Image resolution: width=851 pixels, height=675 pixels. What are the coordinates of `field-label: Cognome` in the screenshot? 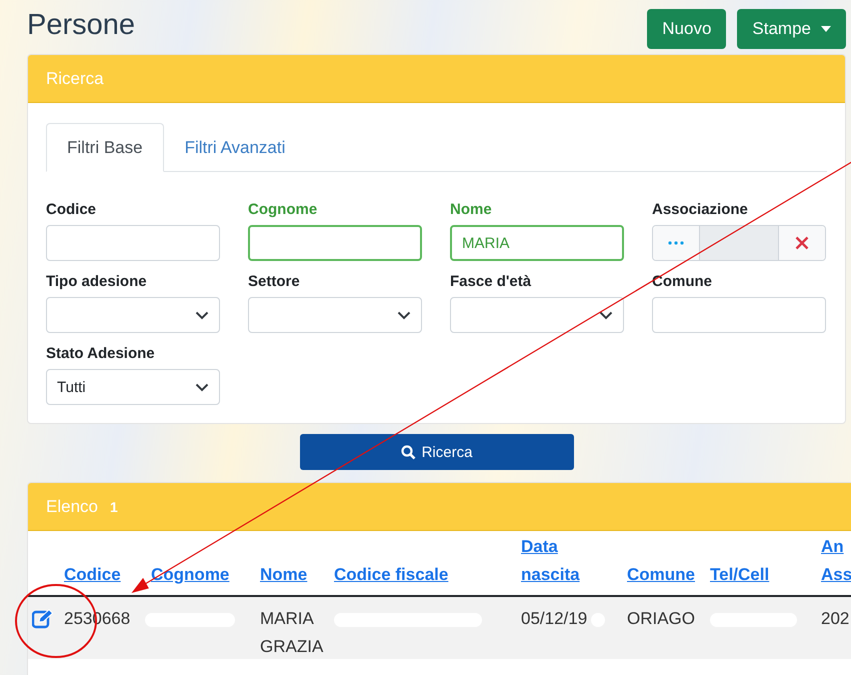 It's located at (283, 210).